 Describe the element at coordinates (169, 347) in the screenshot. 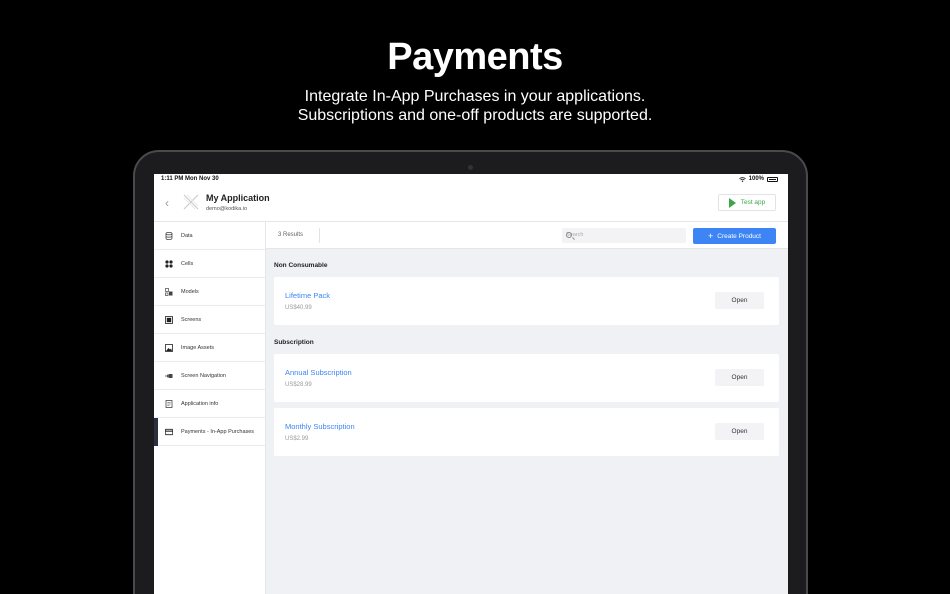

I see `image-icon` at that location.